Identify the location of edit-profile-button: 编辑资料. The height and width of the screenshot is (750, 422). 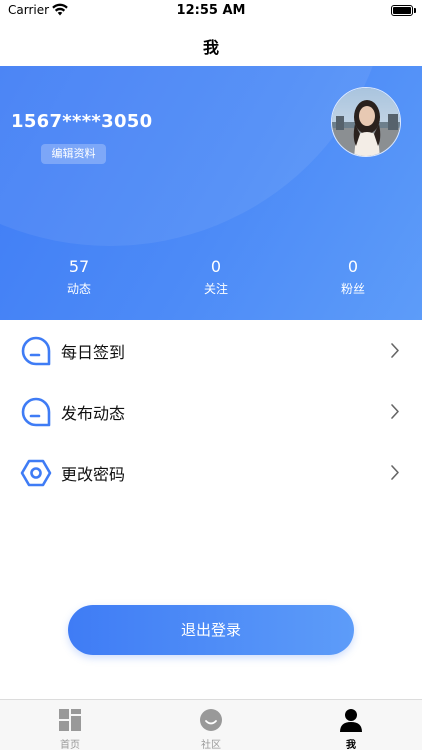
(73, 154).